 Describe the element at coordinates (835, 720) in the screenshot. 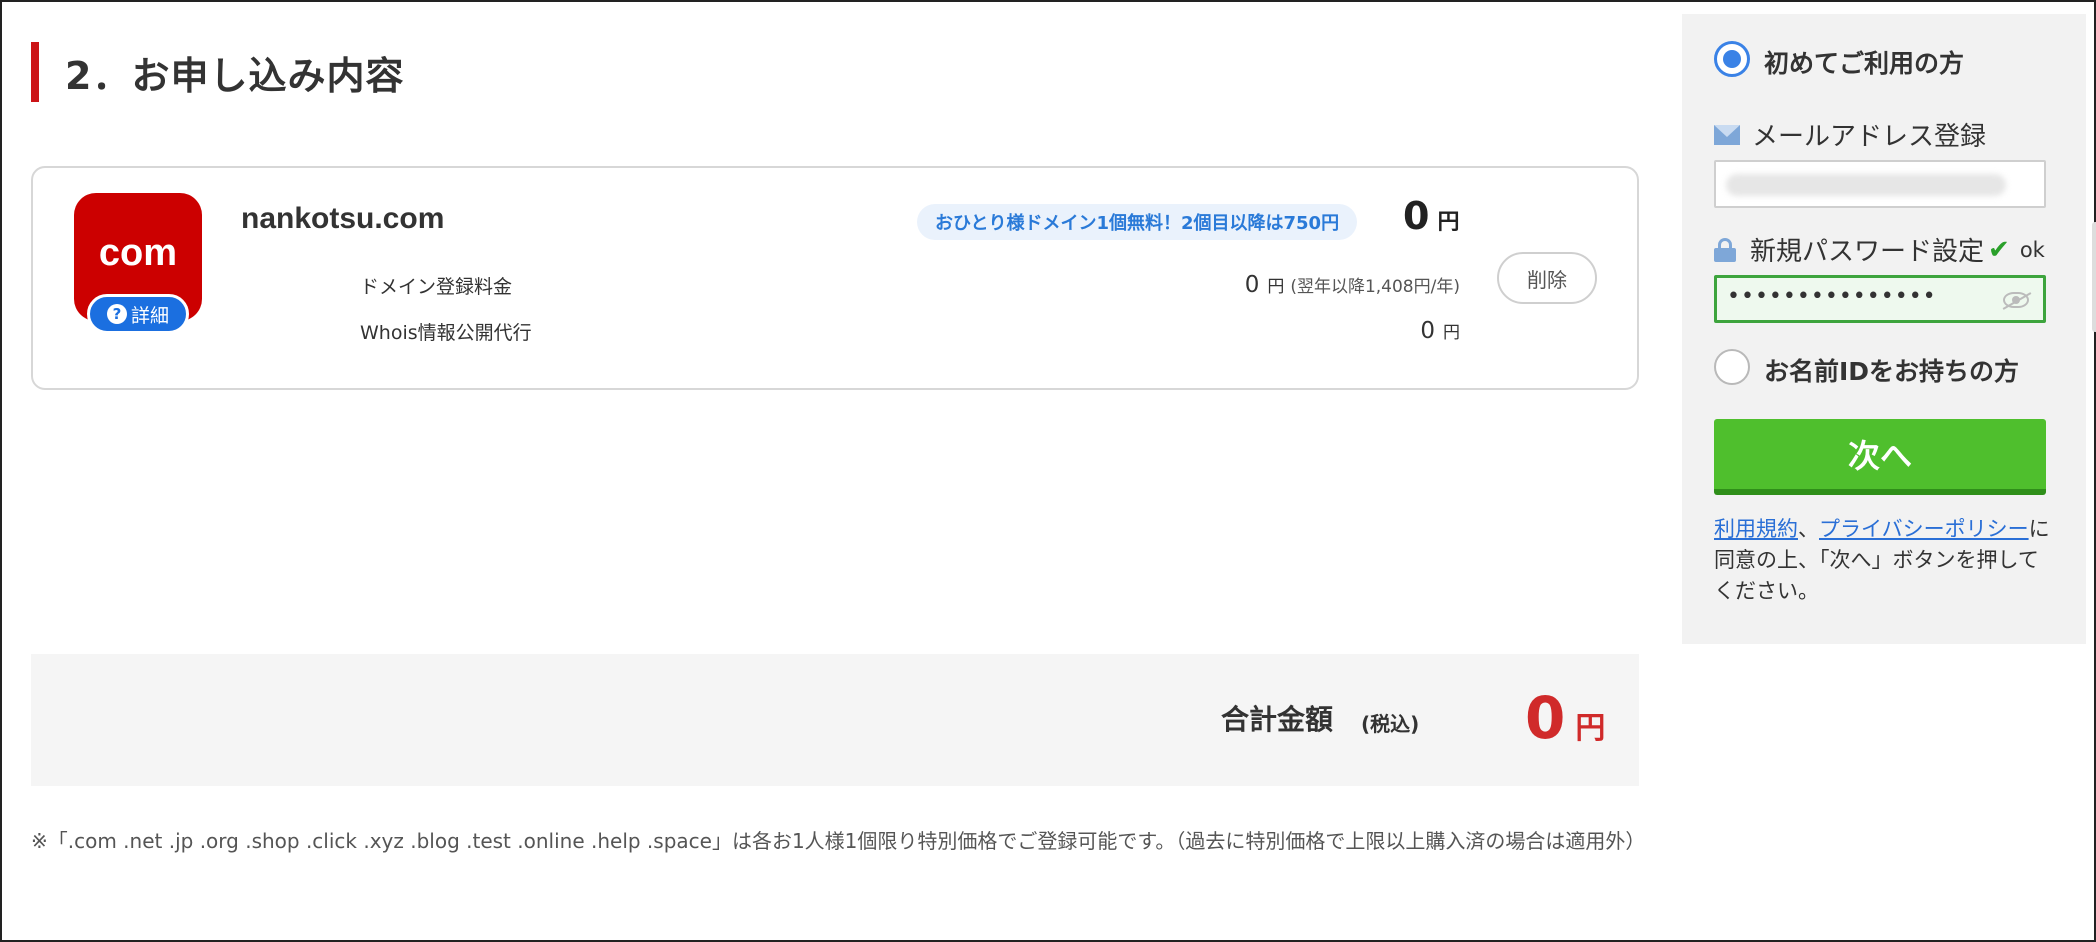

I see `total-box: 合計金額 (税込) 0 円` at that location.